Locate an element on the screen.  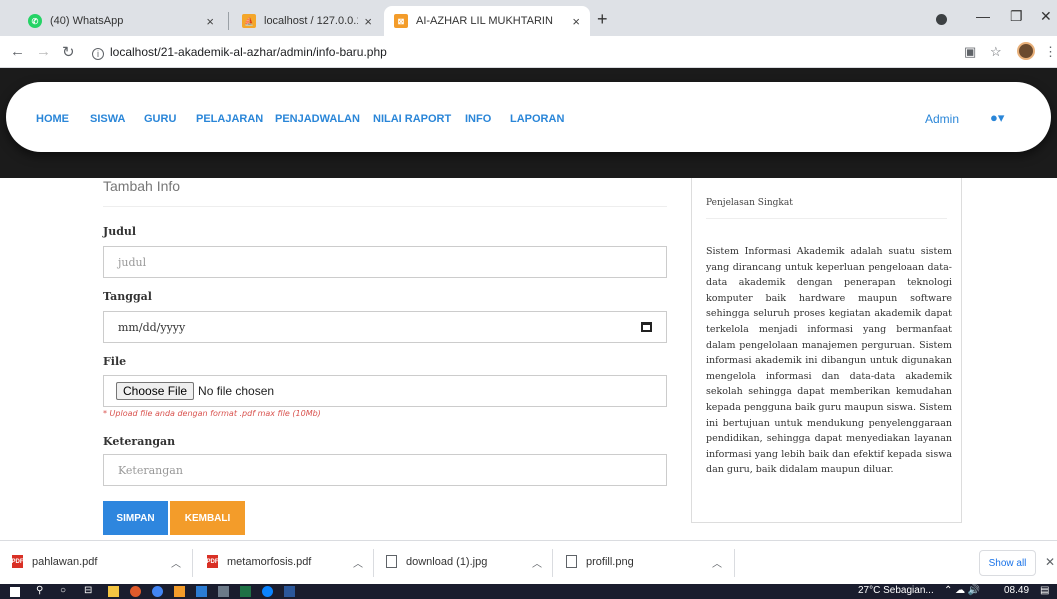
nav-guru: GURU is located at coordinates (160, 119).